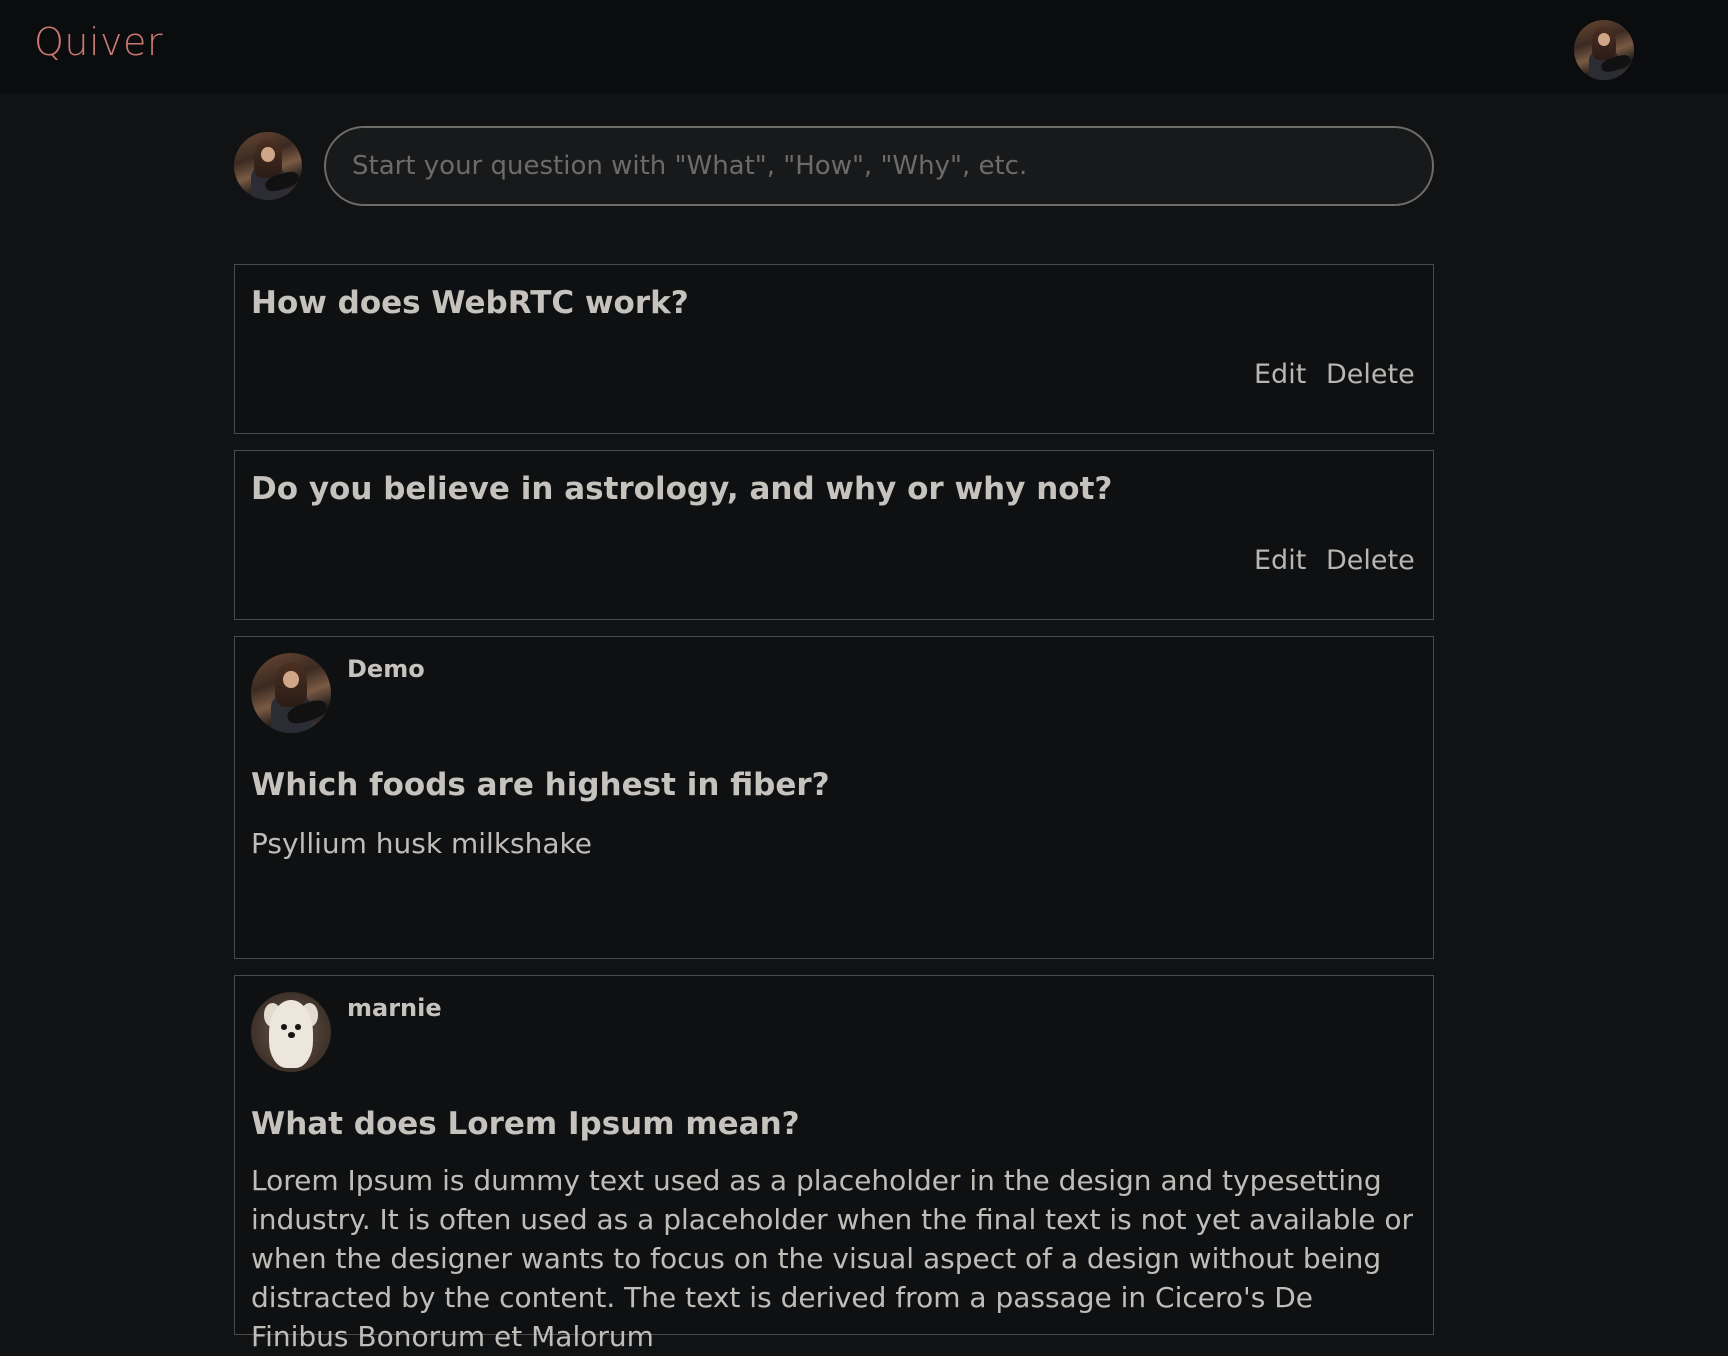 The image size is (1728, 1356). Describe the element at coordinates (540, 785) in the screenshot. I see `question-title: Which foods are highest in fiber?` at that location.